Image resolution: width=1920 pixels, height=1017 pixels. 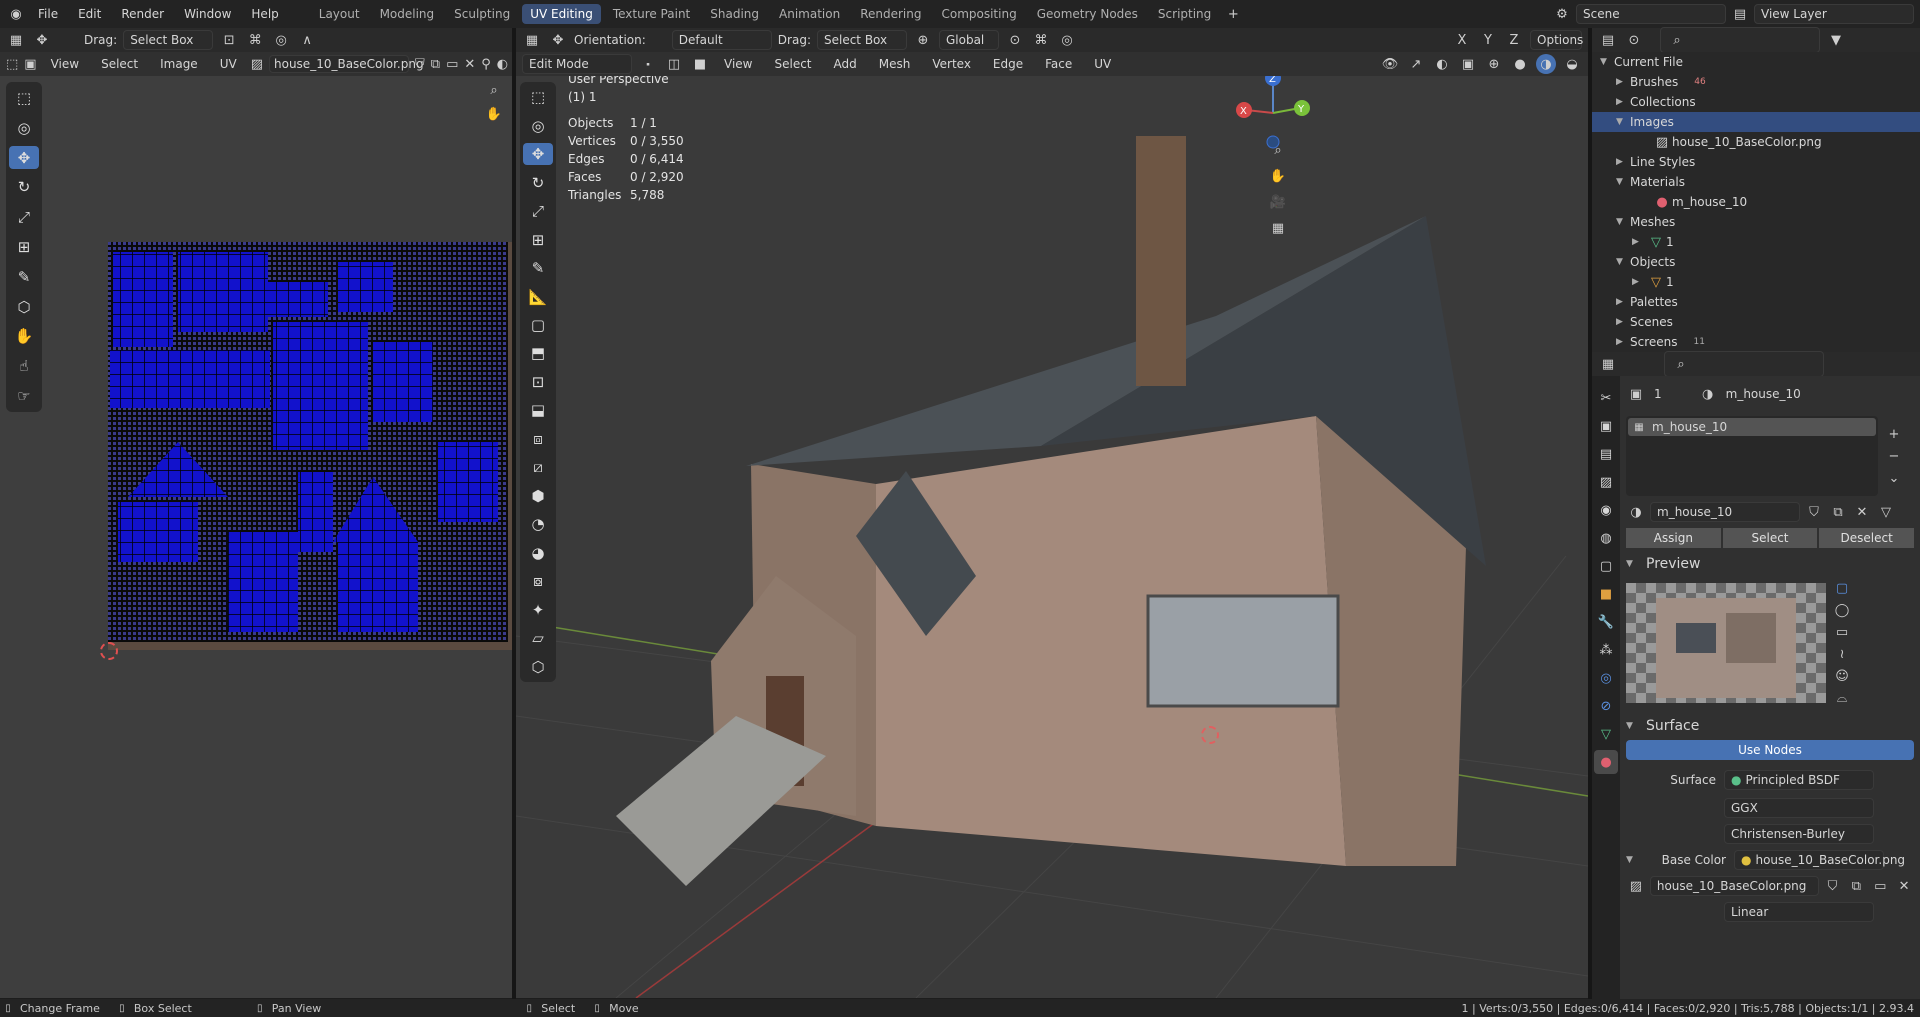 What do you see at coordinates (1894, 434) in the screenshot?
I see `add-slot-icon: +` at bounding box center [1894, 434].